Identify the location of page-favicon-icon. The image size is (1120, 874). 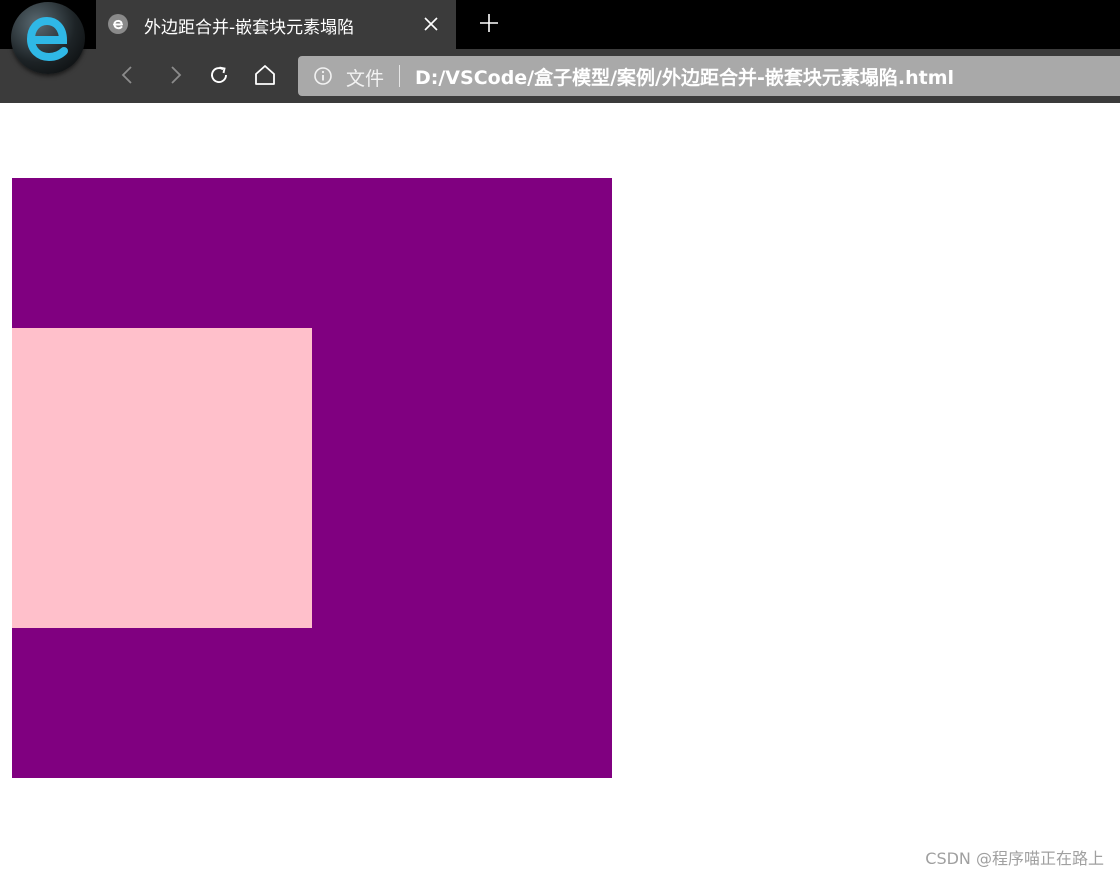
(118, 24).